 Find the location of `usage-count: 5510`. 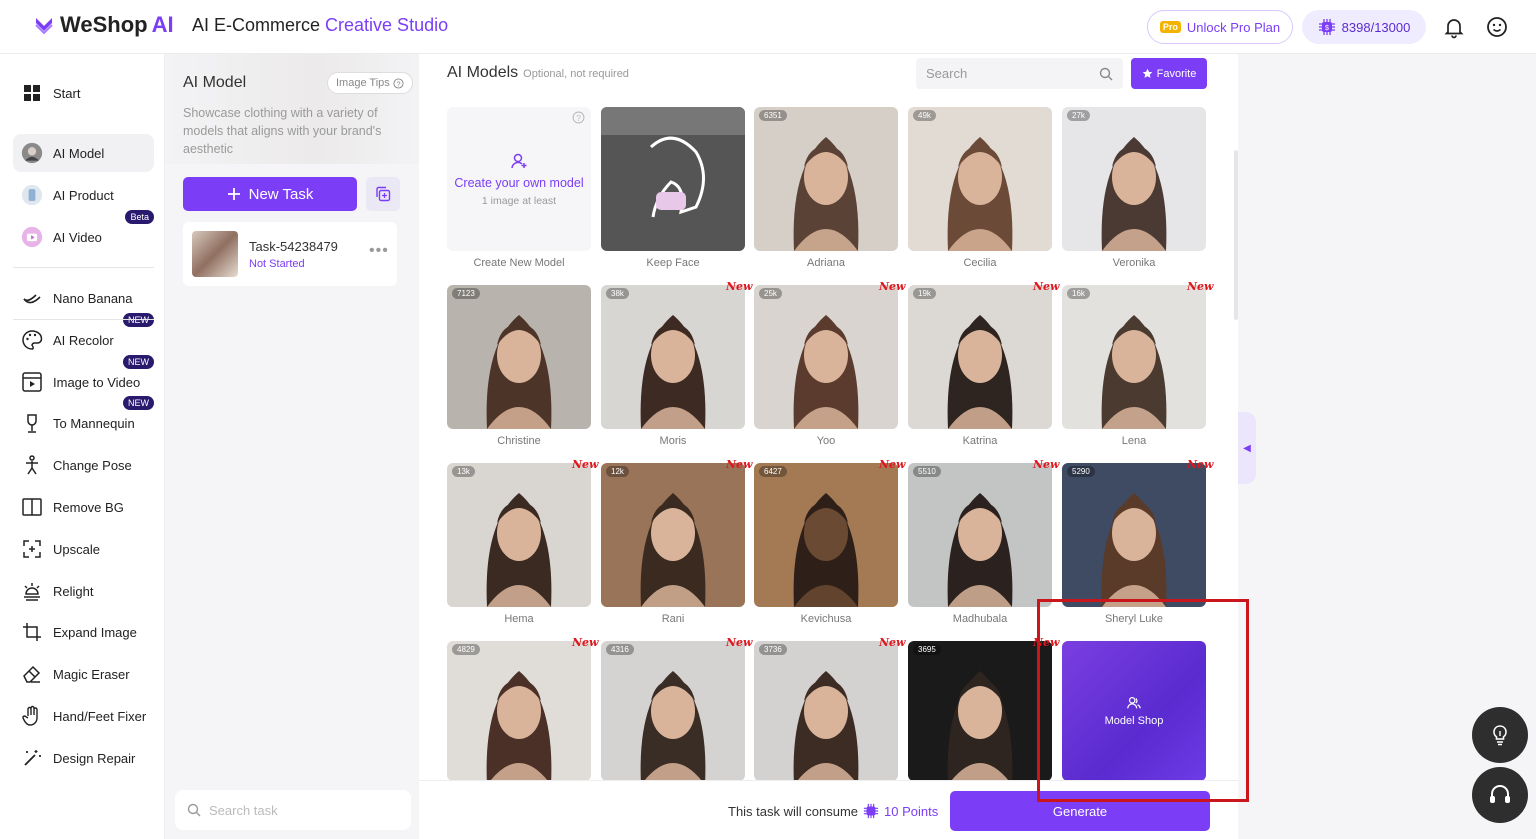

usage-count: 5510 is located at coordinates (927, 471).